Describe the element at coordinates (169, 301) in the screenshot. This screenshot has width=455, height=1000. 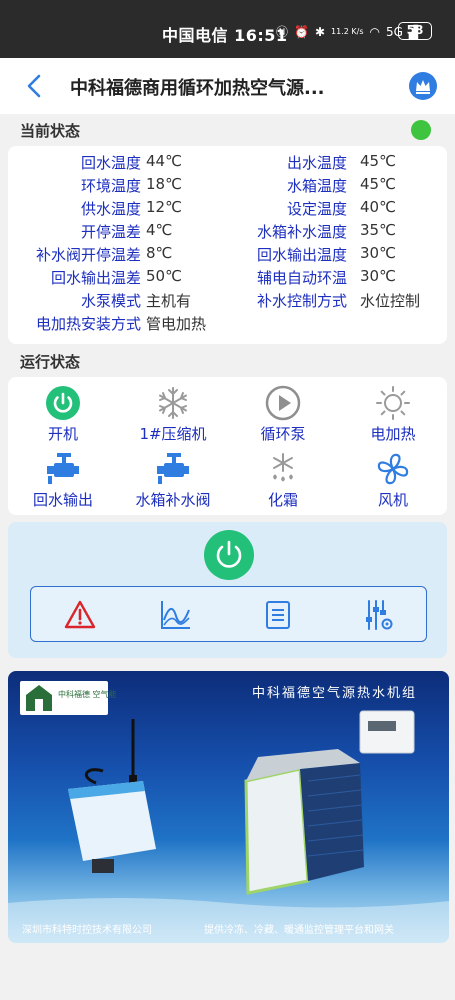
I see `status-value: 主机有` at that location.